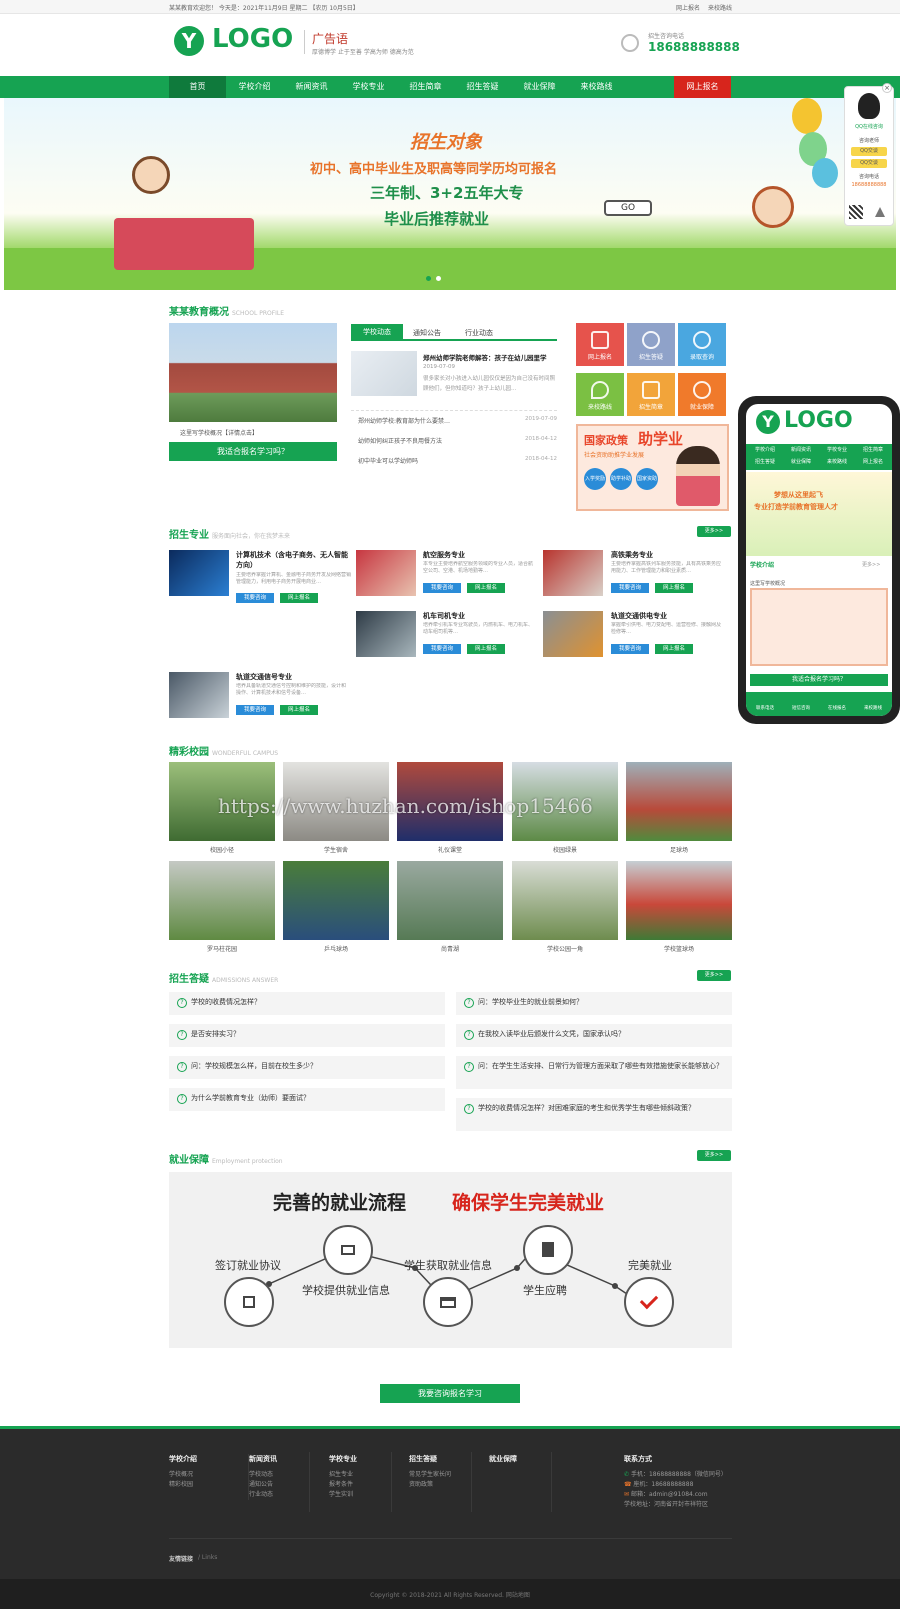 Image resolution: width=900 pixels, height=1609 pixels. I want to click on top-link-route: 来校路线, so click(720, 7).